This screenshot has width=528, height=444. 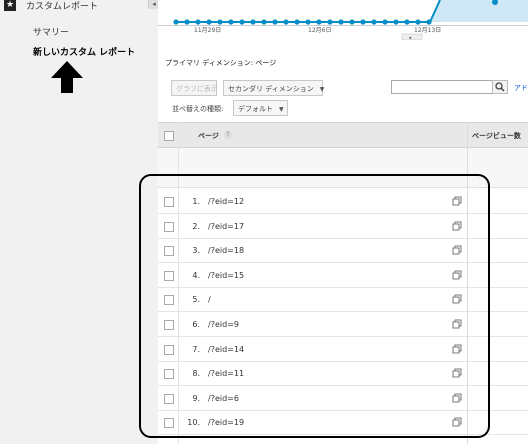 What do you see at coordinates (412, 36) in the screenshot?
I see `timeline-scroll-handle` at bounding box center [412, 36].